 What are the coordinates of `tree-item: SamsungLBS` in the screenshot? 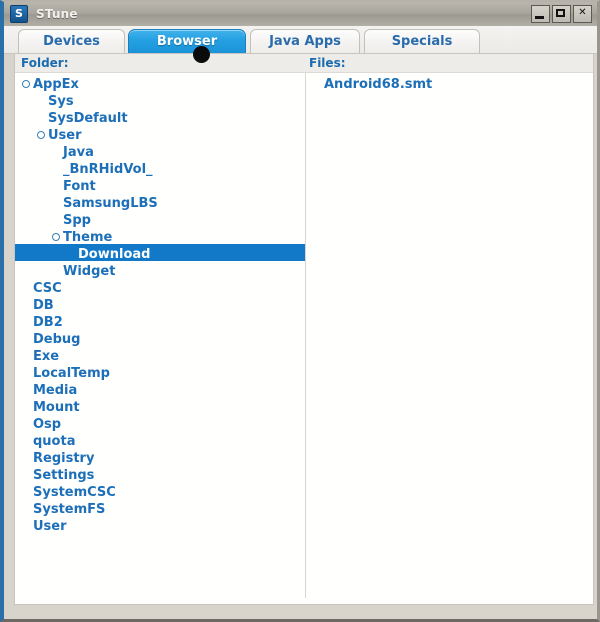 It's located at (160, 202).